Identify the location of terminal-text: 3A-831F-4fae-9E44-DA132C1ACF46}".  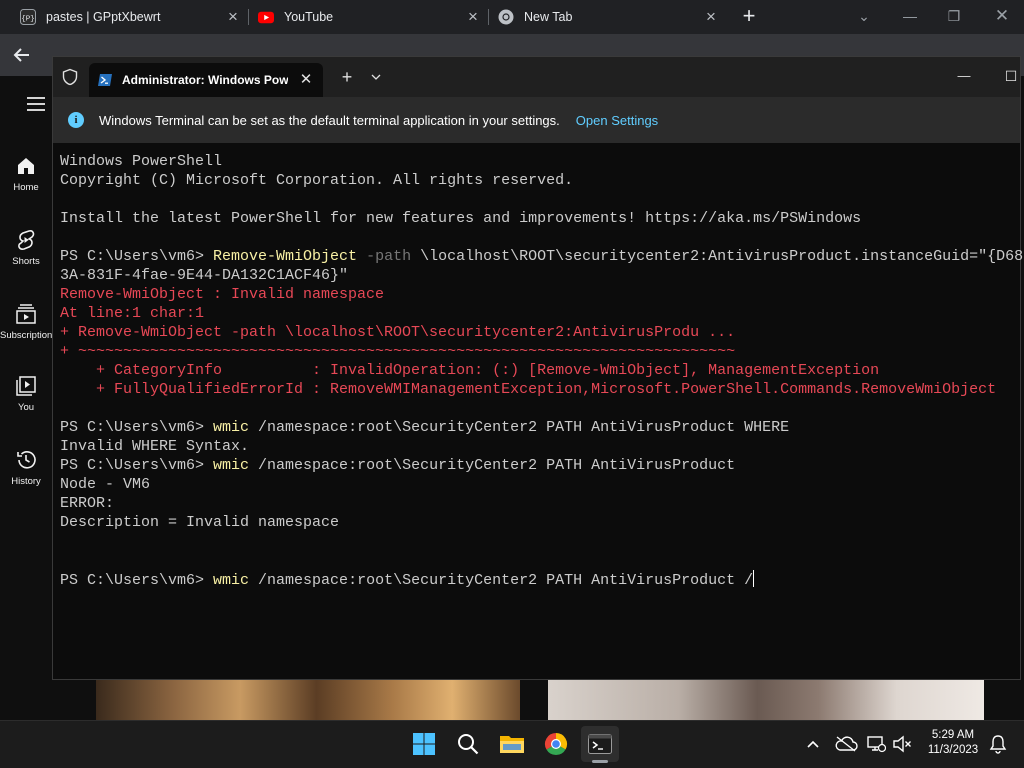
(204, 275).